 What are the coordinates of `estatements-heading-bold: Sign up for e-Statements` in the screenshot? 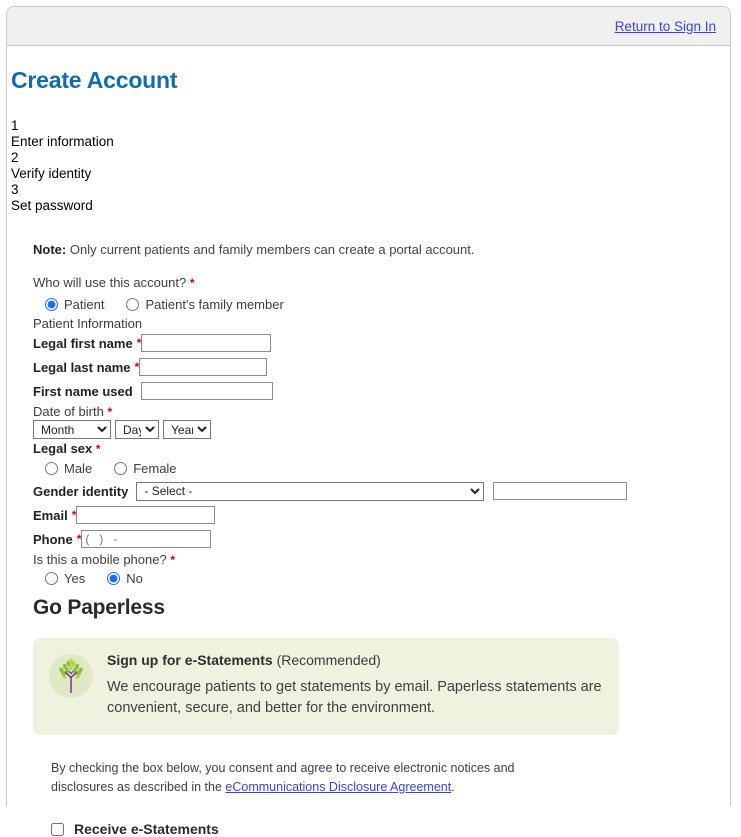 It's located at (190, 660).